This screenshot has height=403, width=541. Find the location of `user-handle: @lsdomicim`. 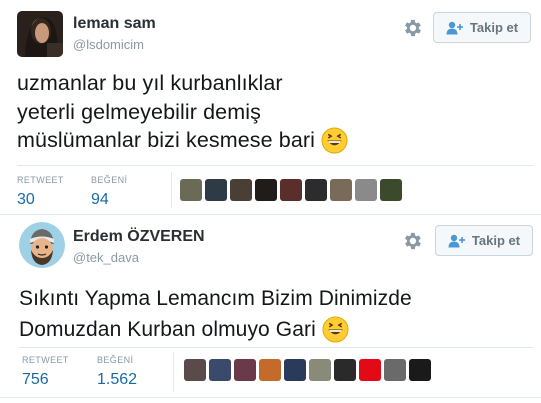

user-handle: @lsdomicim is located at coordinates (108, 44).